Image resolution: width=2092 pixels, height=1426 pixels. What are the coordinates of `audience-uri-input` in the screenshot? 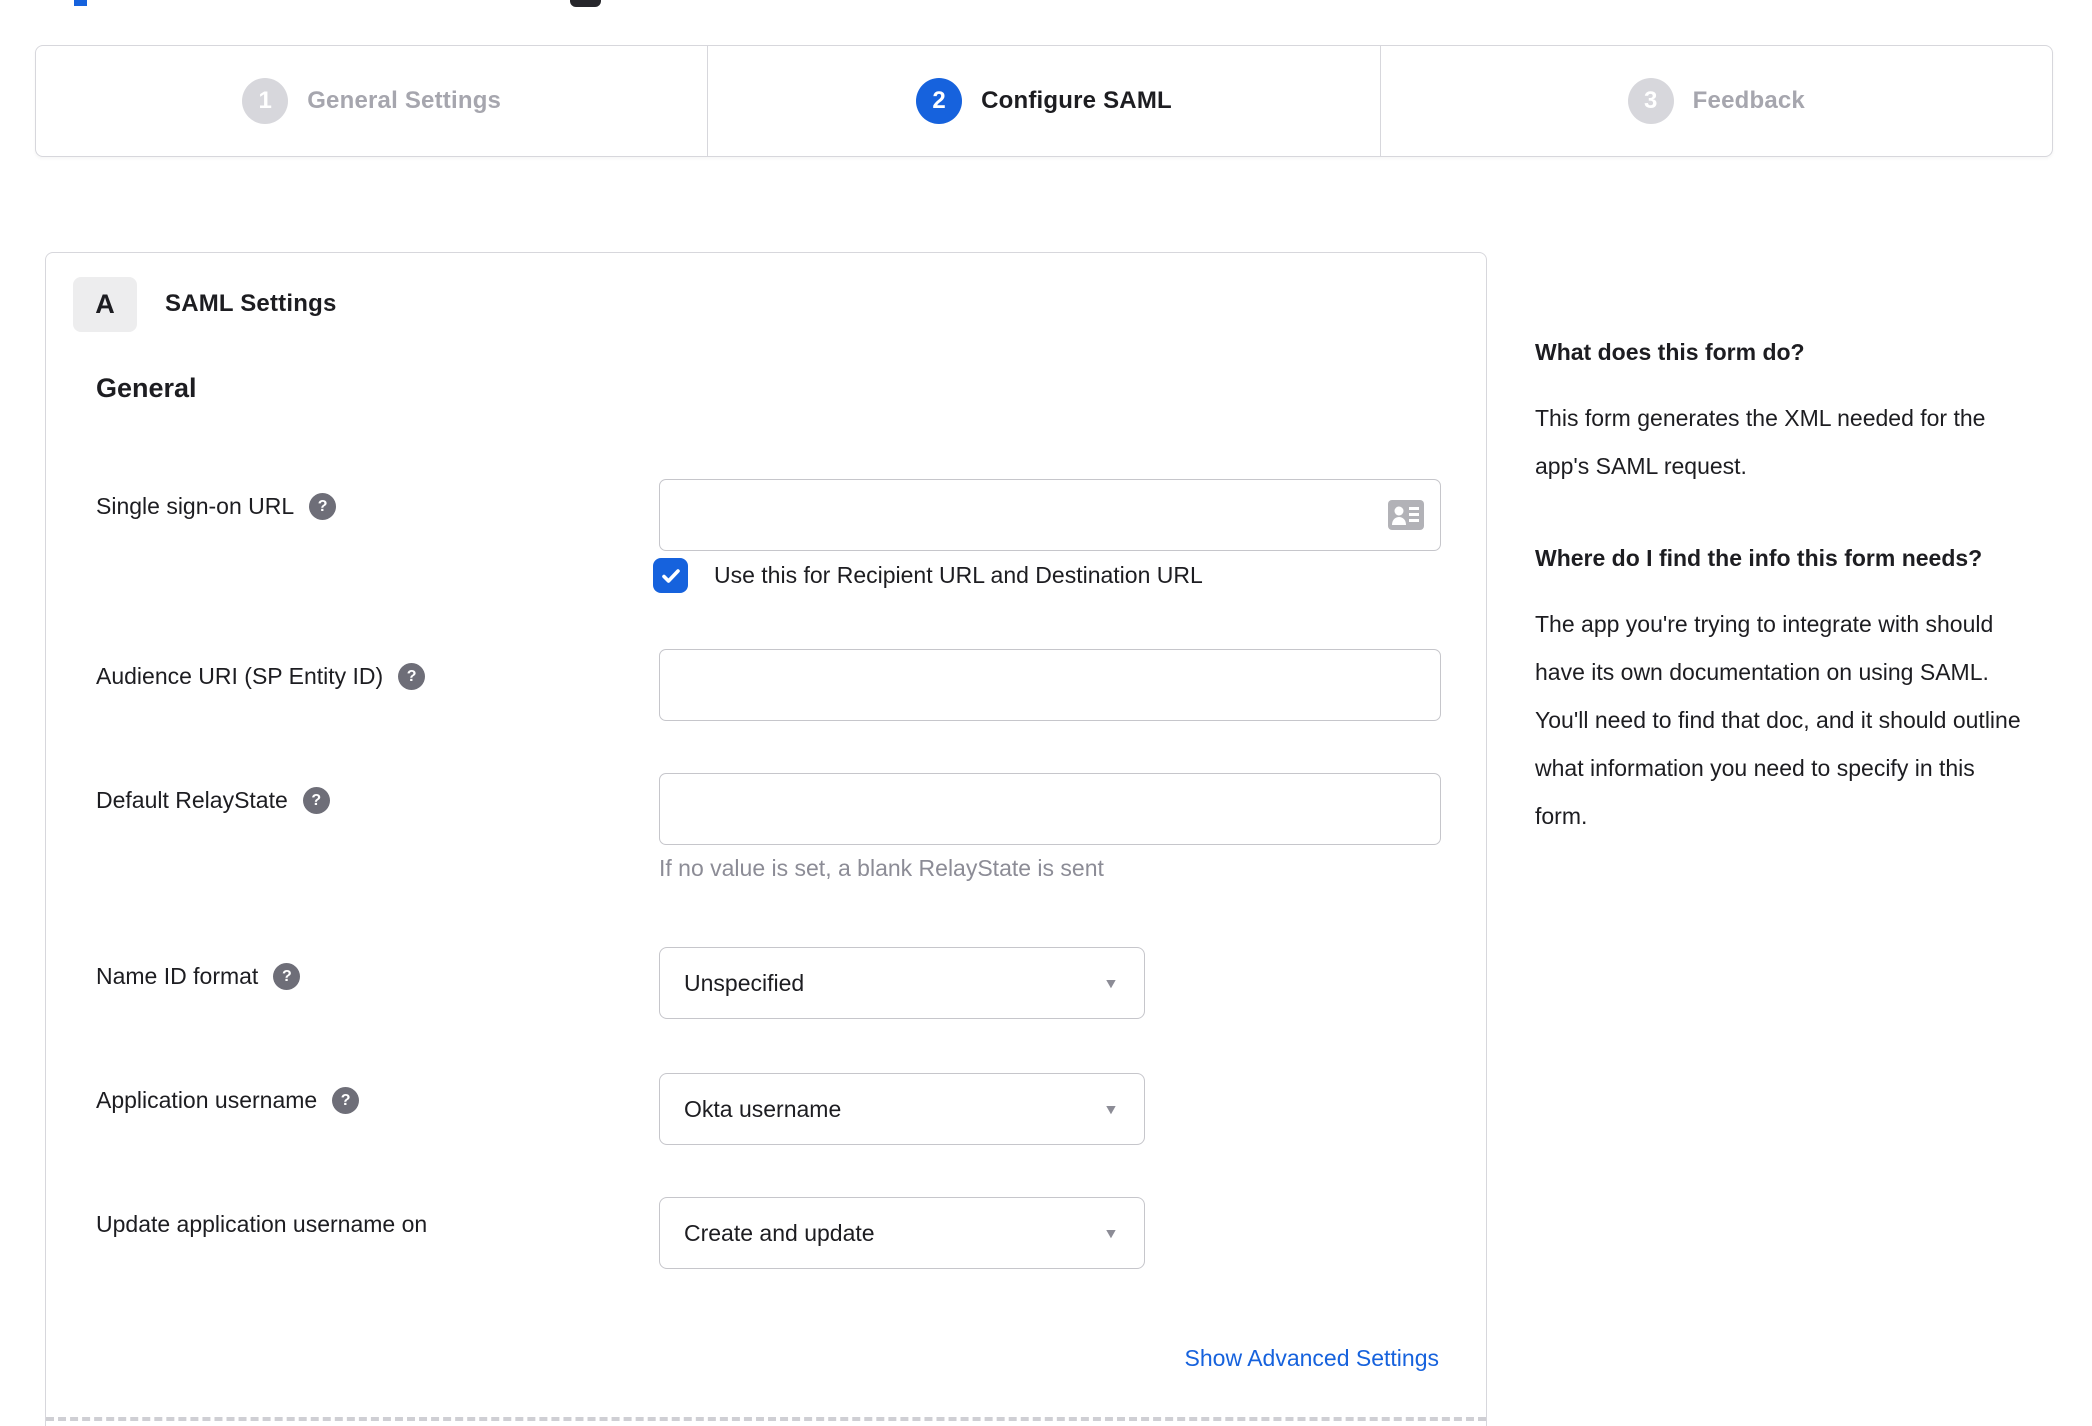 It's located at (1050, 685).